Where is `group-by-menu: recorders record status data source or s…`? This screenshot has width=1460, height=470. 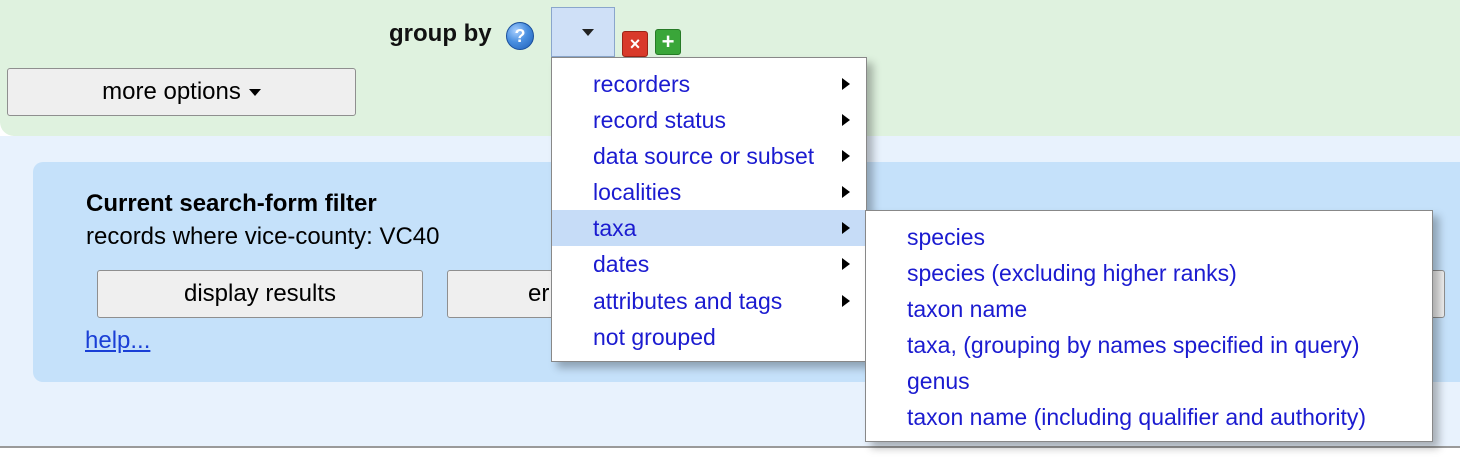 group-by-menu: recorders record status data source or s… is located at coordinates (709, 209).